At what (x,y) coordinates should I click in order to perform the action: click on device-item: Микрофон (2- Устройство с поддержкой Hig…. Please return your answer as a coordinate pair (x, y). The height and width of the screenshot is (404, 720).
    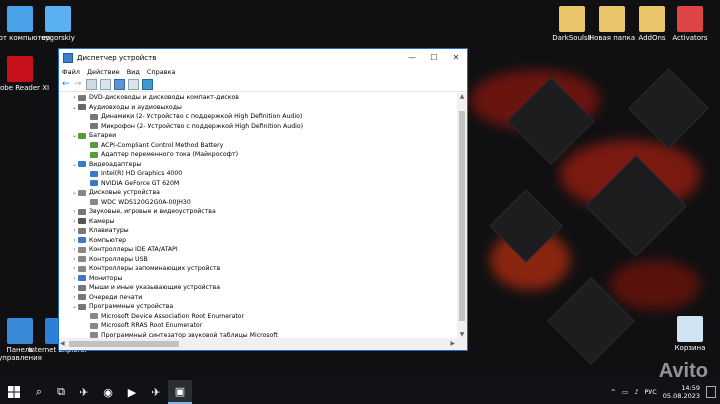
    Looking at the image, I should click on (258, 127).